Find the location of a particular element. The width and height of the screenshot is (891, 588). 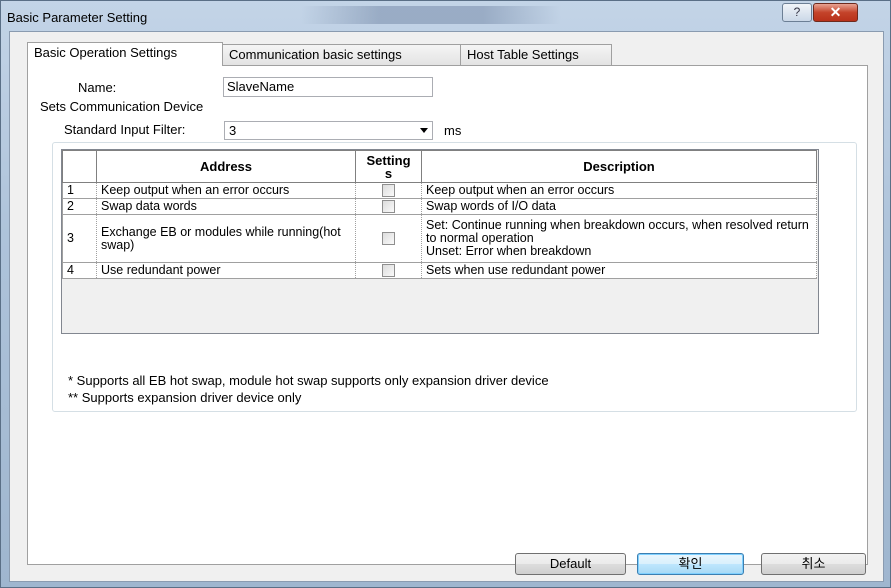

row-number: 2 is located at coordinates (79, 206).